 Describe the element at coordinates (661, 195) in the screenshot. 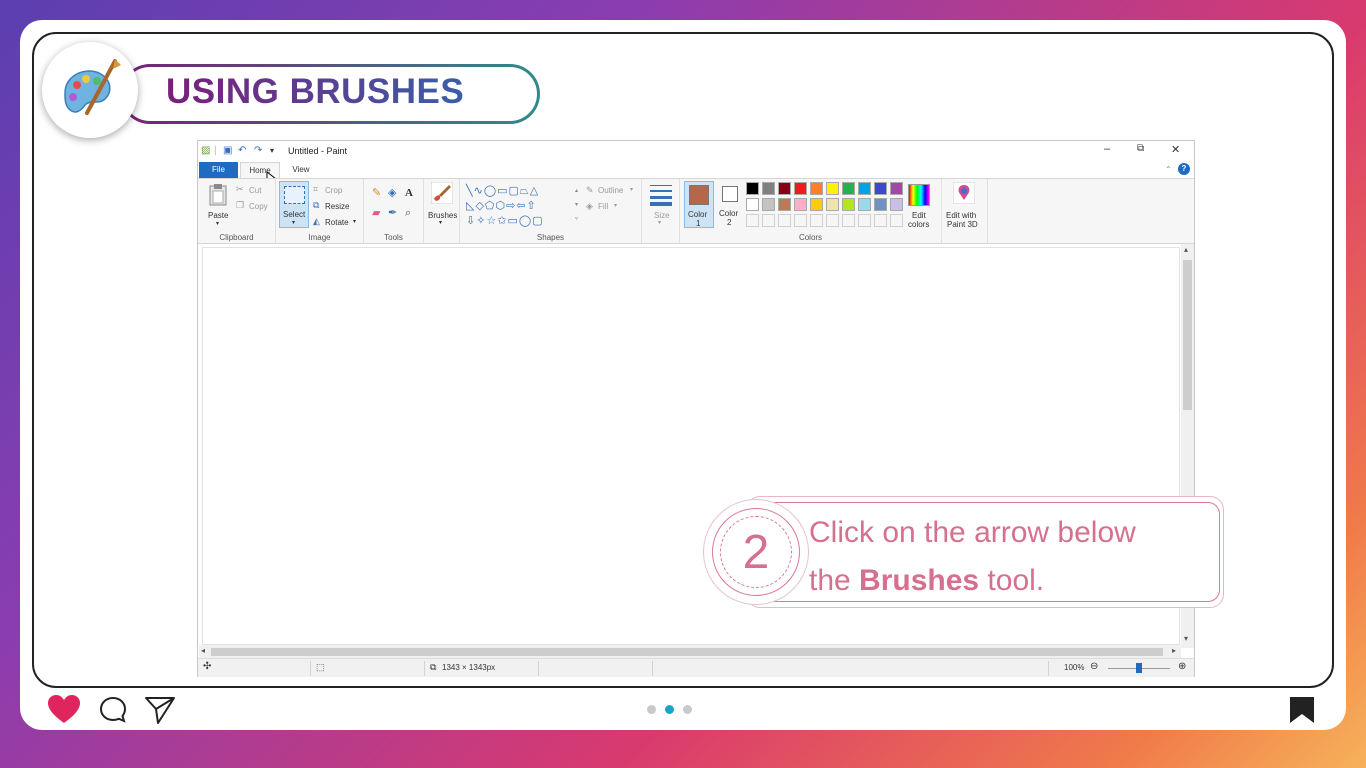

I see `size-icon` at that location.